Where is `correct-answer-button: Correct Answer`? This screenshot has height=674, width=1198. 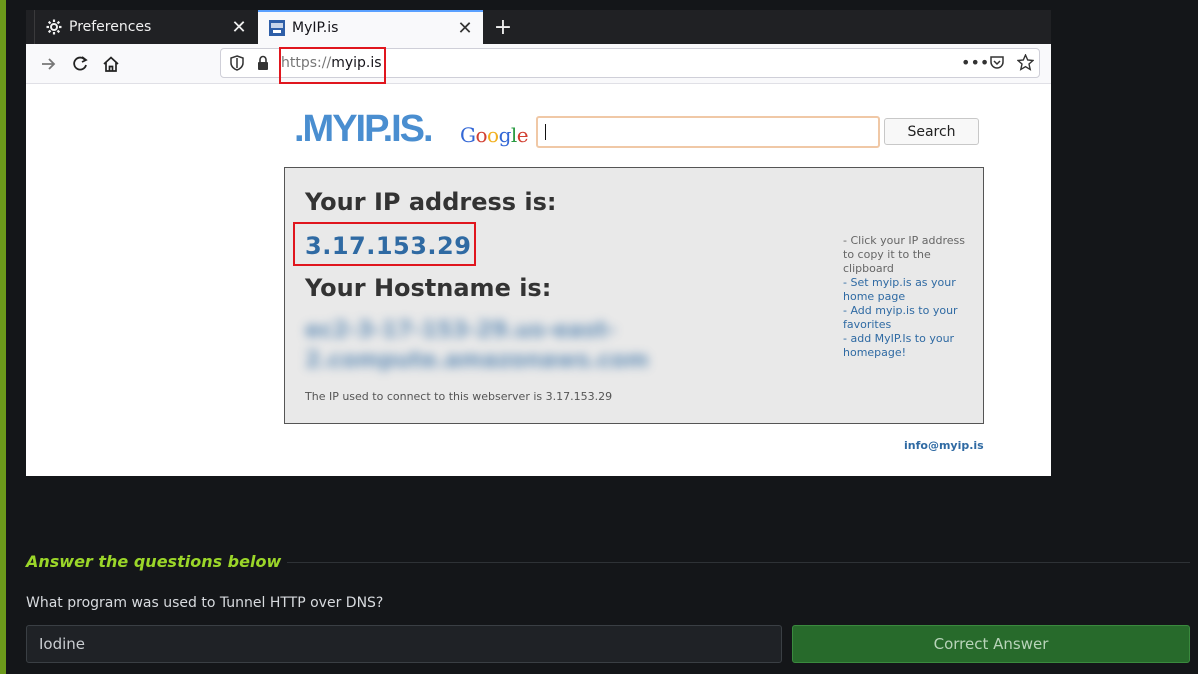
correct-answer-button: Correct Answer is located at coordinates (991, 644).